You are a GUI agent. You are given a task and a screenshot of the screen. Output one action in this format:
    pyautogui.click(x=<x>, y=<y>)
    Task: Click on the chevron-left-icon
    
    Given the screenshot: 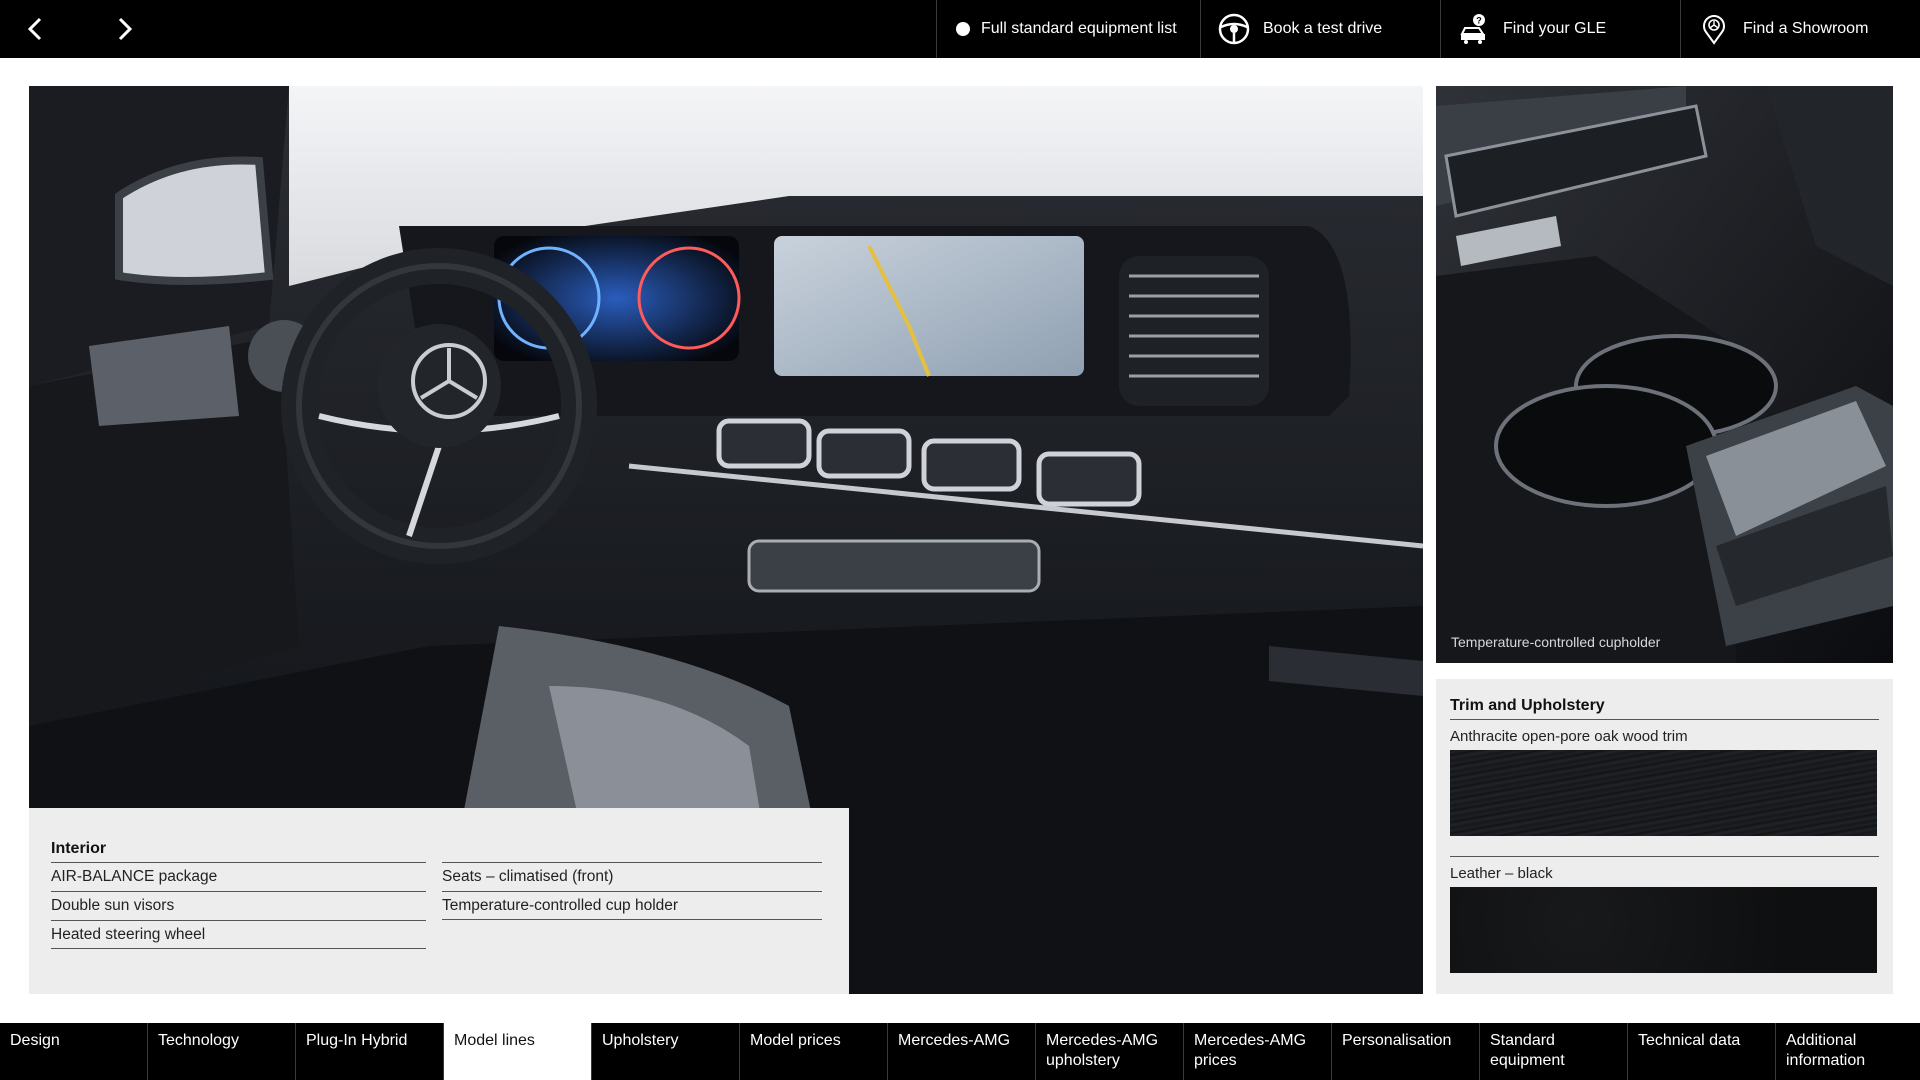 What is the action you would take?
    pyautogui.click(x=36, y=29)
    